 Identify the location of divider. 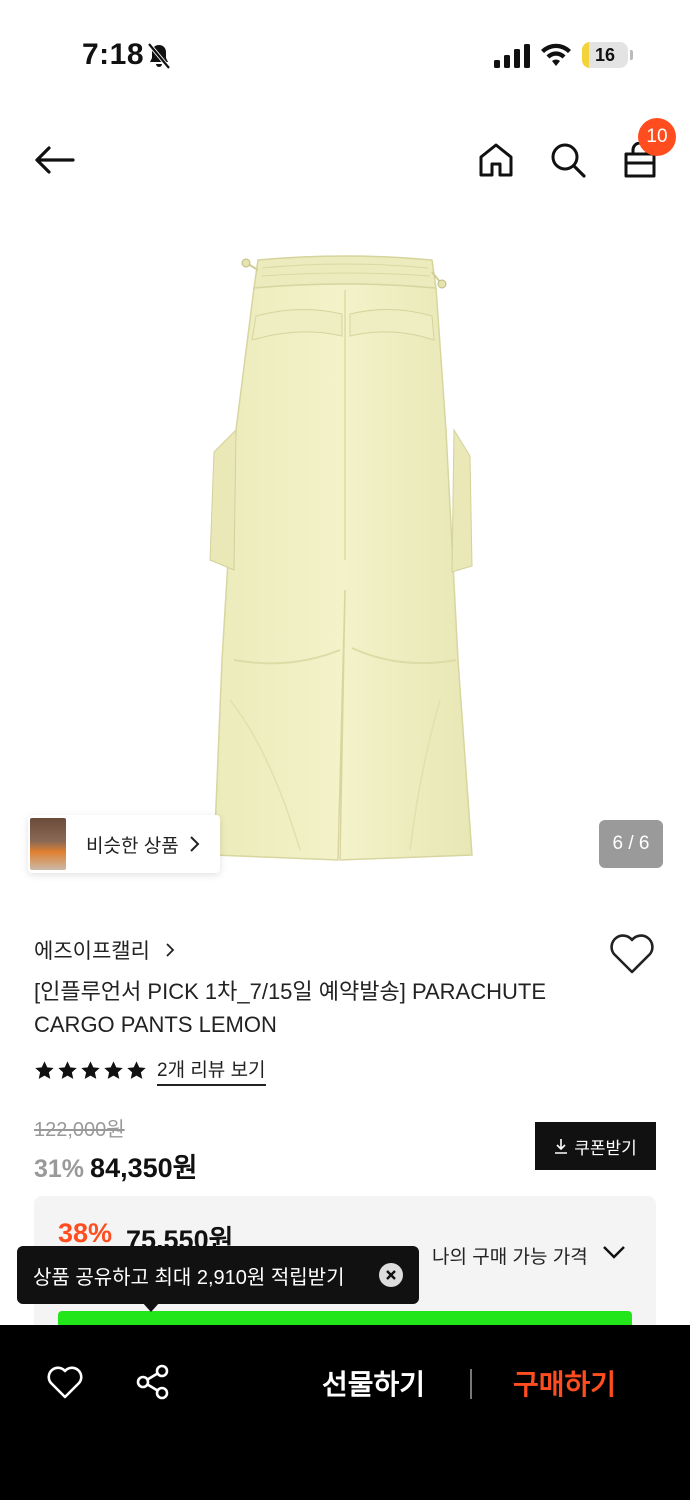
(471, 1384).